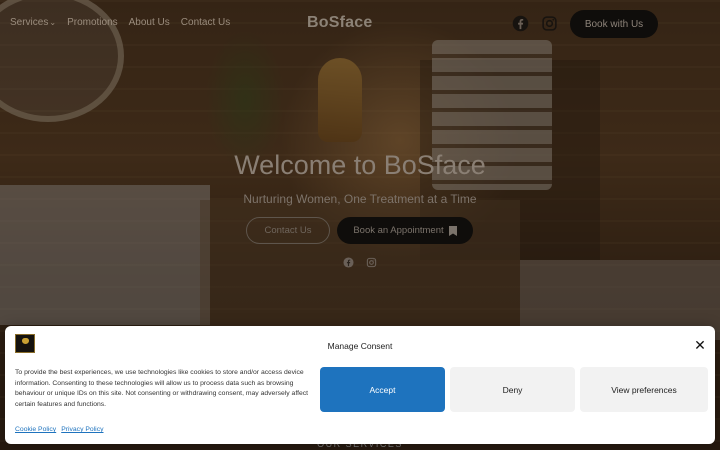  I want to click on deny-button: Deny, so click(512, 389).